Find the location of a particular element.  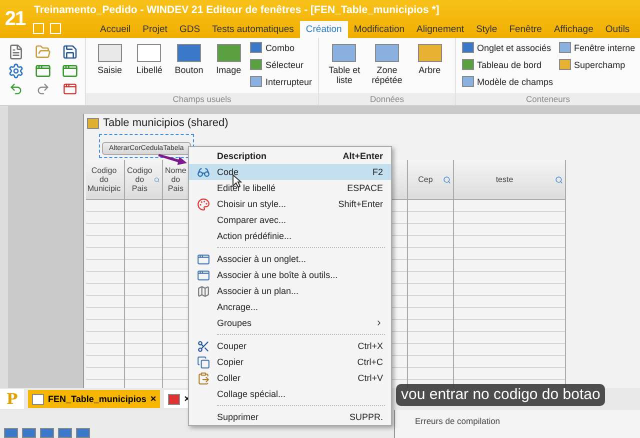

ribbon-button: Modèle de champs is located at coordinates (508, 81).